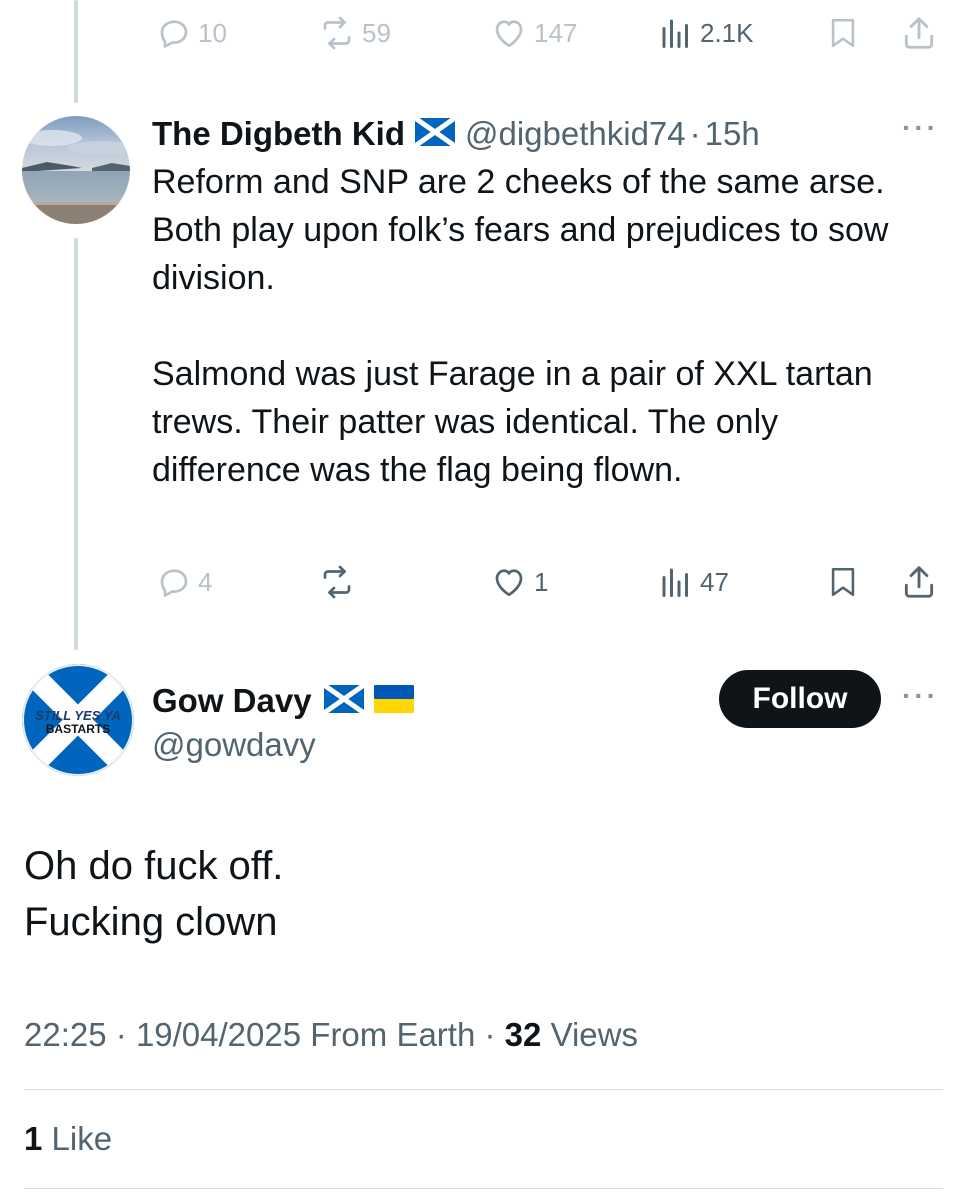 This screenshot has height=1200, width=967. Describe the element at coordinates (732, 134) in the screenshot. I see `tweet-time: 15h` at that location.